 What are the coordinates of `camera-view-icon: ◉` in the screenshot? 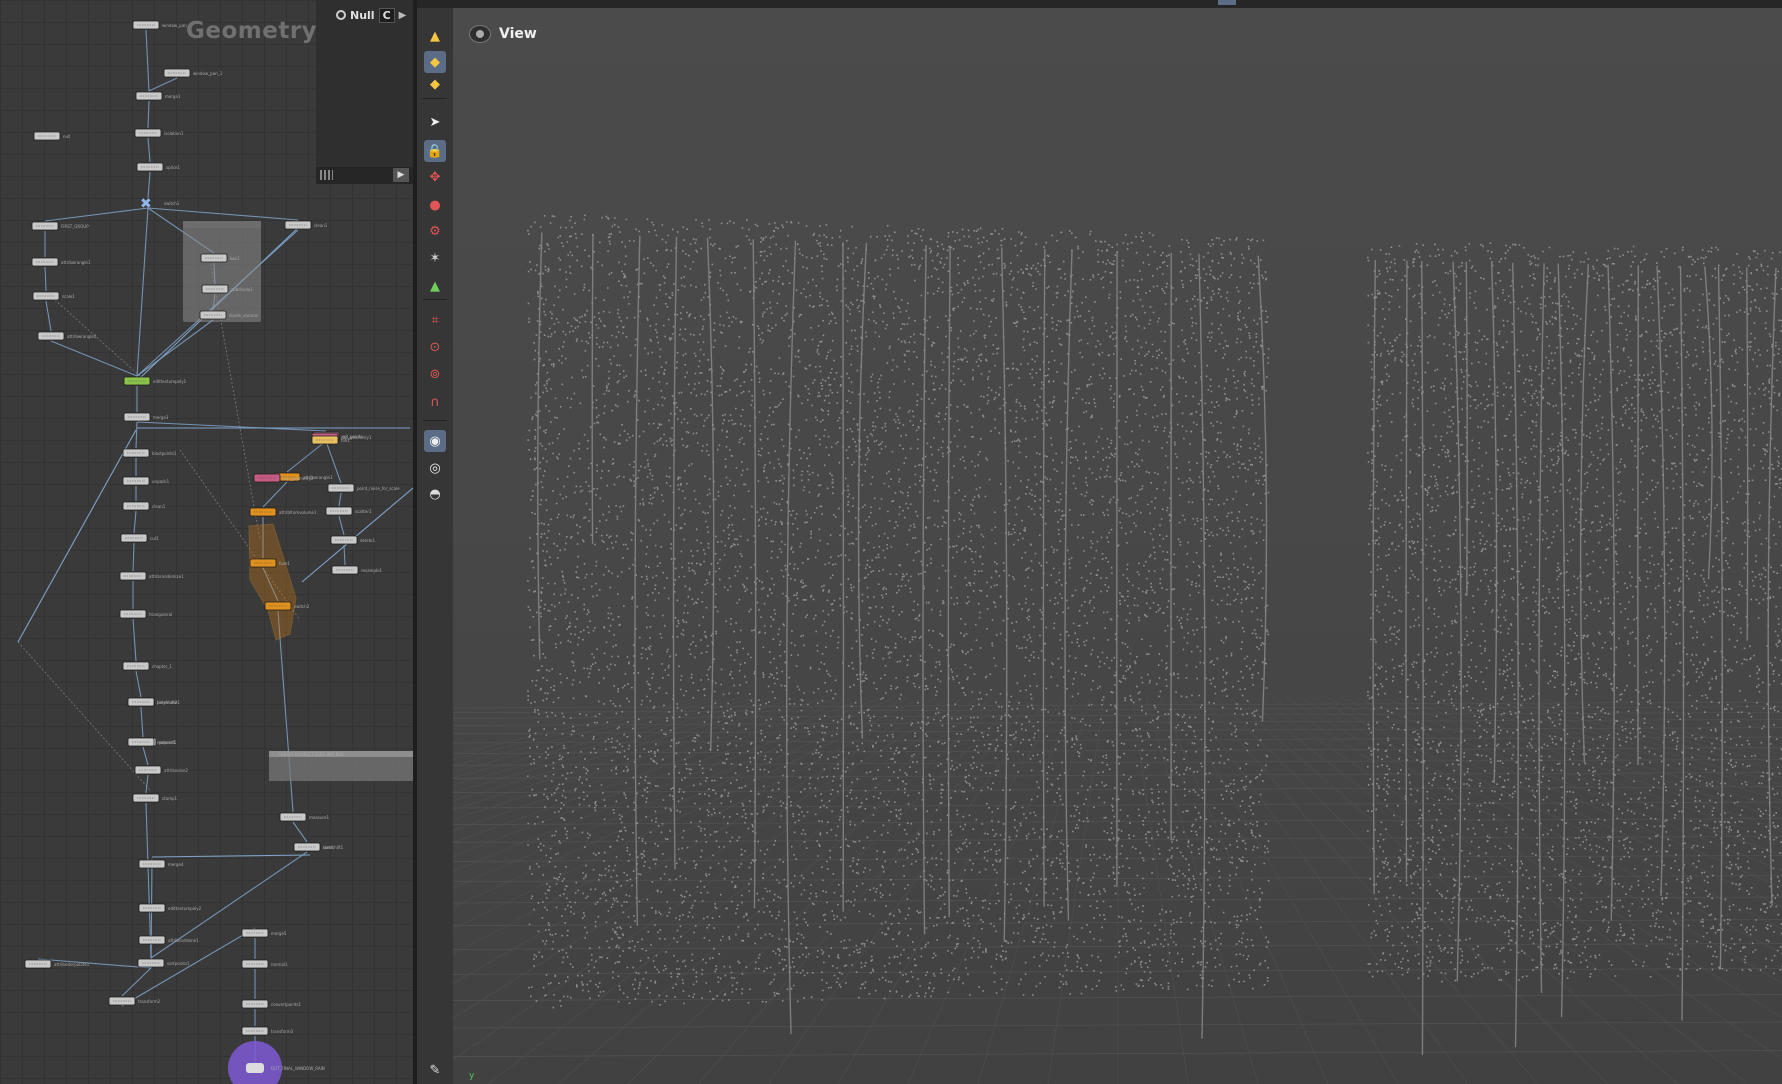 It's located at (435, 441).